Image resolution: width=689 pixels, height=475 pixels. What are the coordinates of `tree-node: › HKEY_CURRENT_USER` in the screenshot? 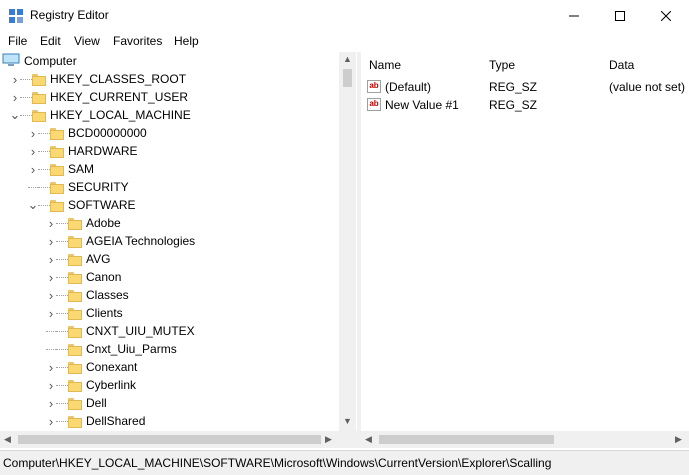 It's located at (99, 97).